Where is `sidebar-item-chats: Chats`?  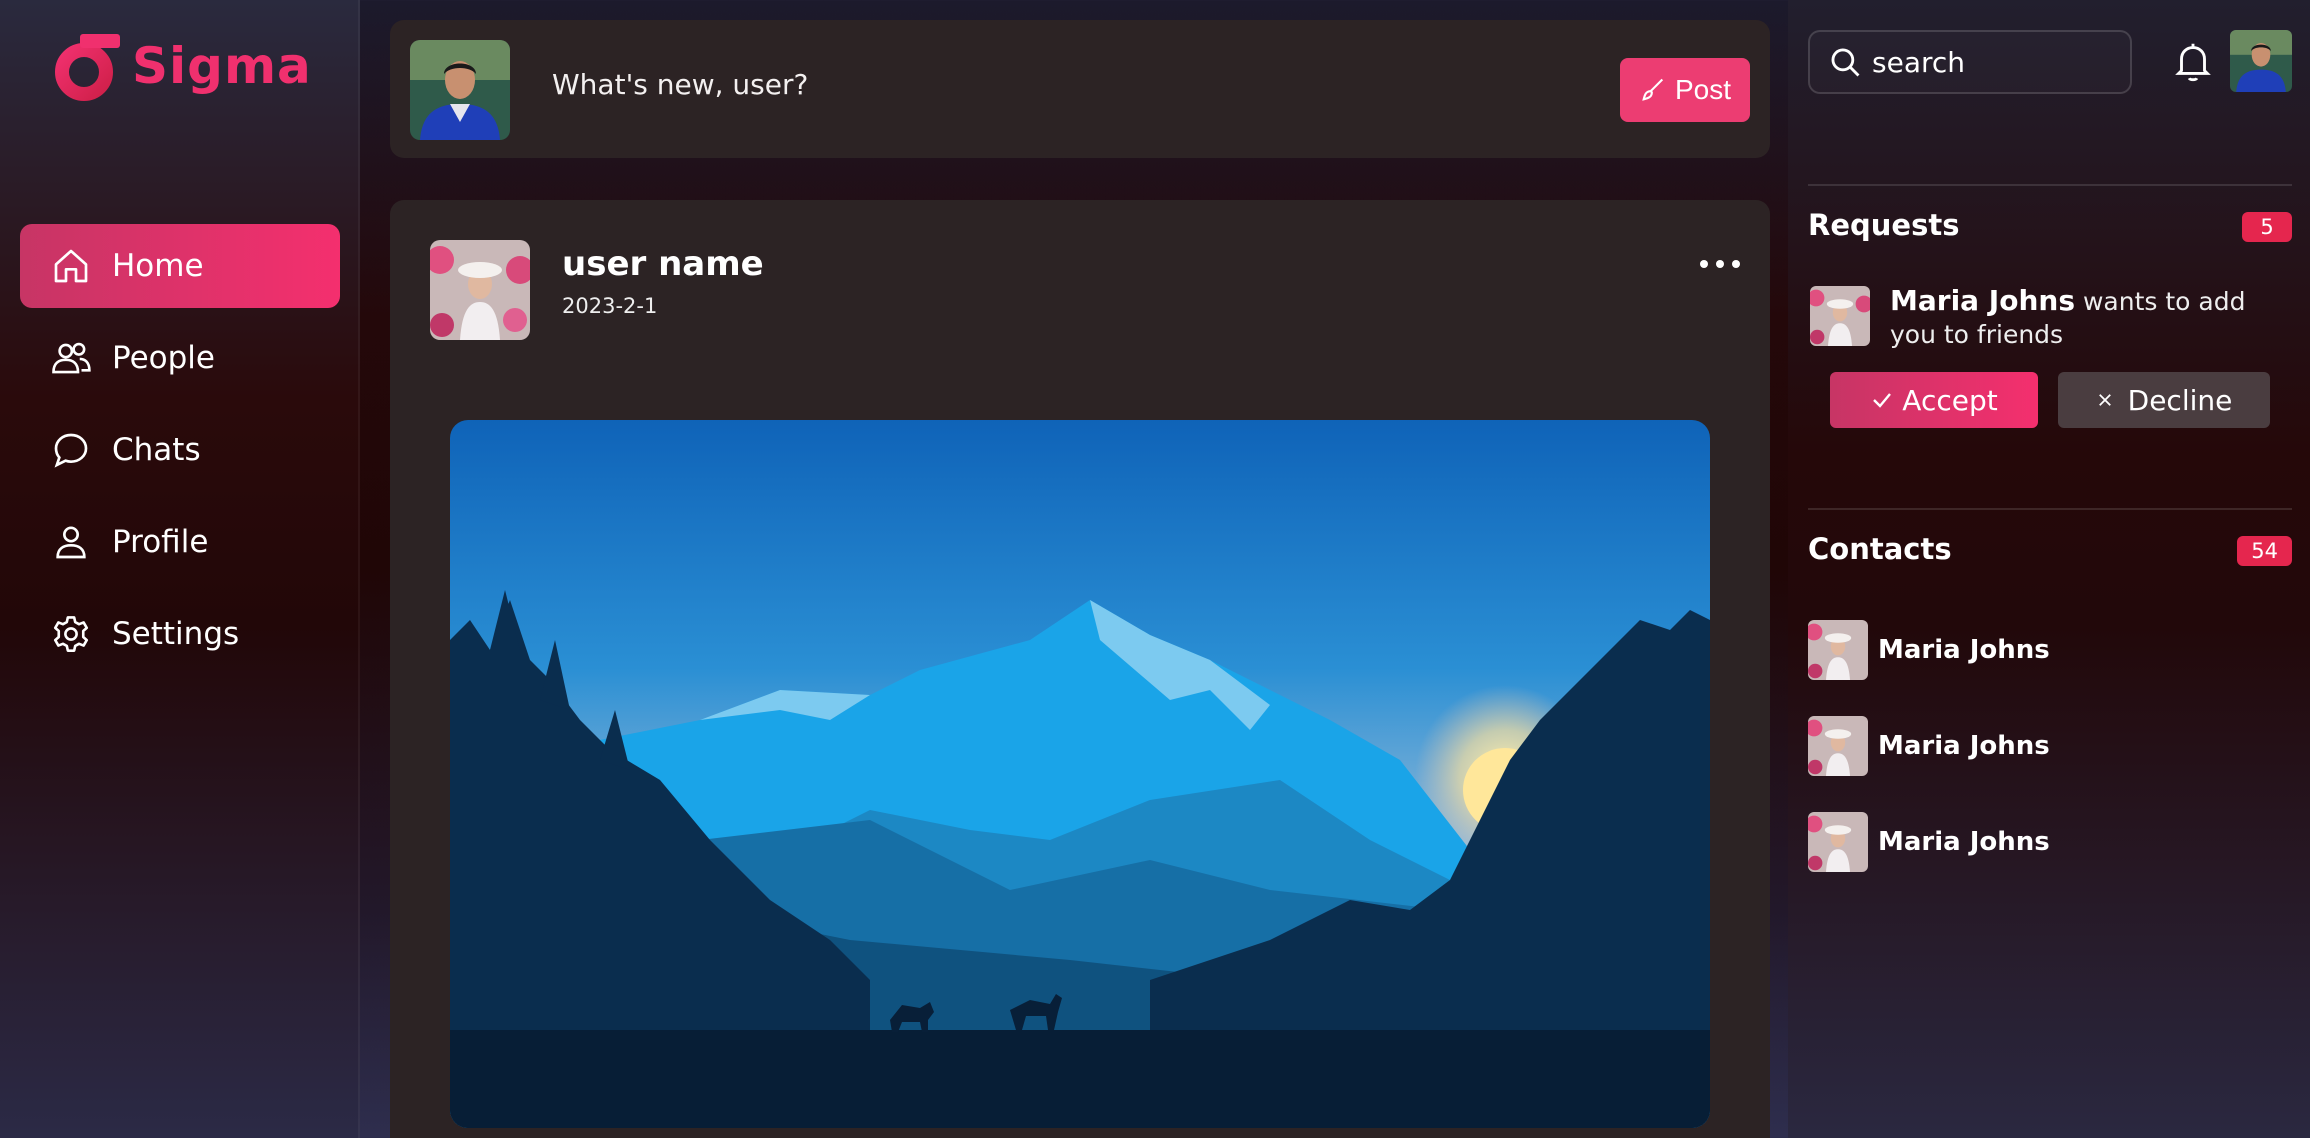 sidebar-item-chats: Chats is located at coordinates (180, 450).